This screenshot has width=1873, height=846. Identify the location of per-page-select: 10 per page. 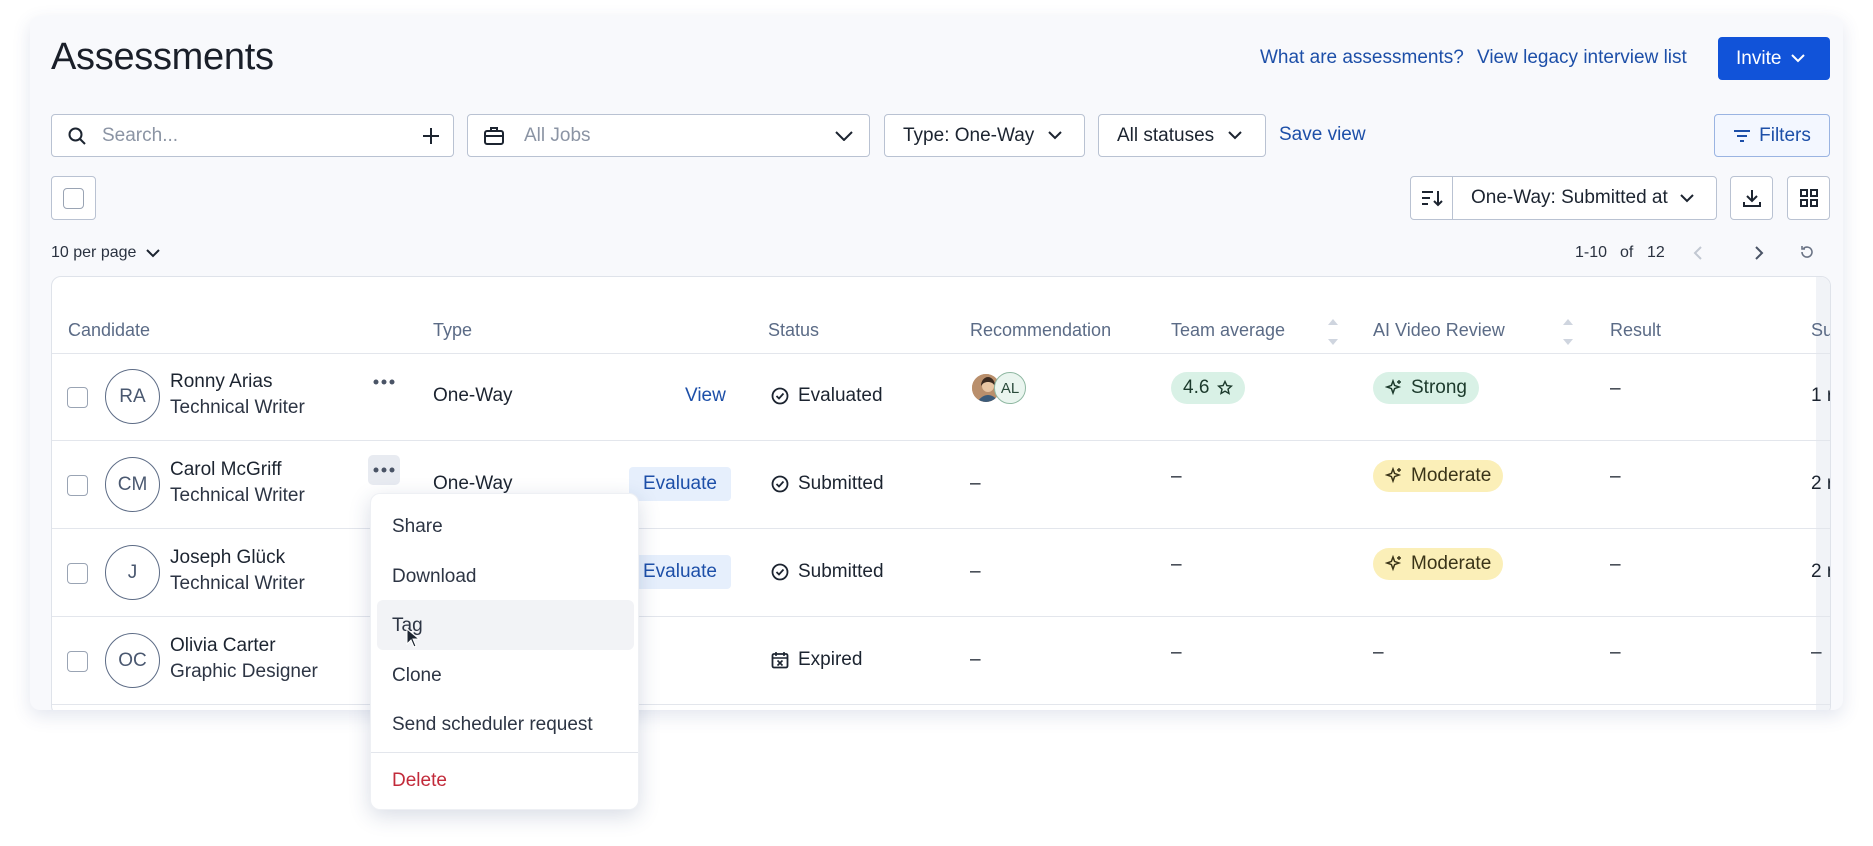
(106, 253).